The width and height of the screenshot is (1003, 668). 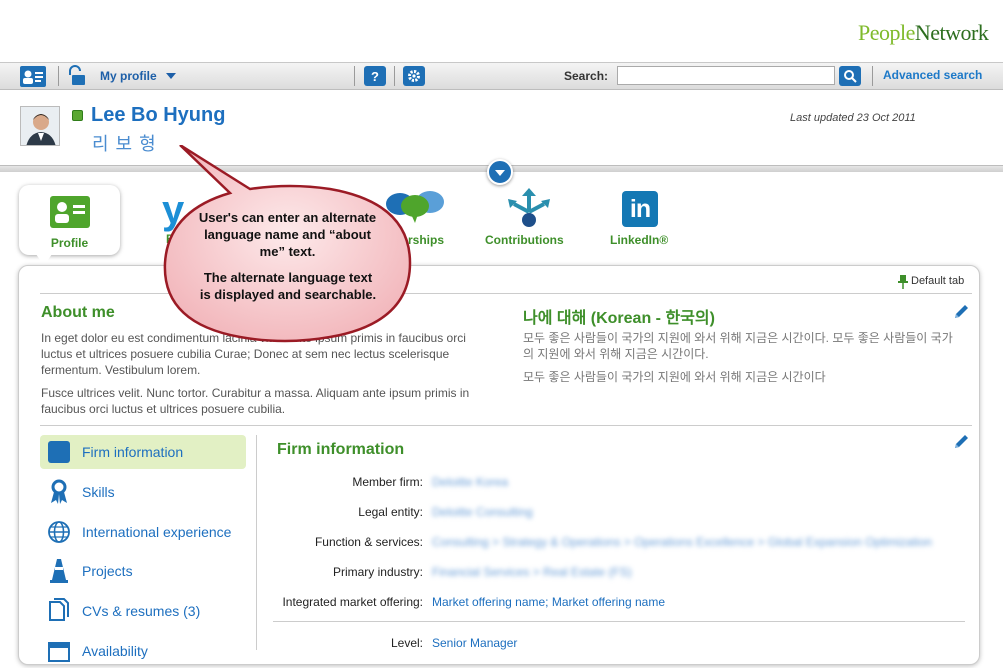 What do you see at coordinates (529, 209) in the screenshot?
I see `contributions-icon` at bounding box center [529, 209].